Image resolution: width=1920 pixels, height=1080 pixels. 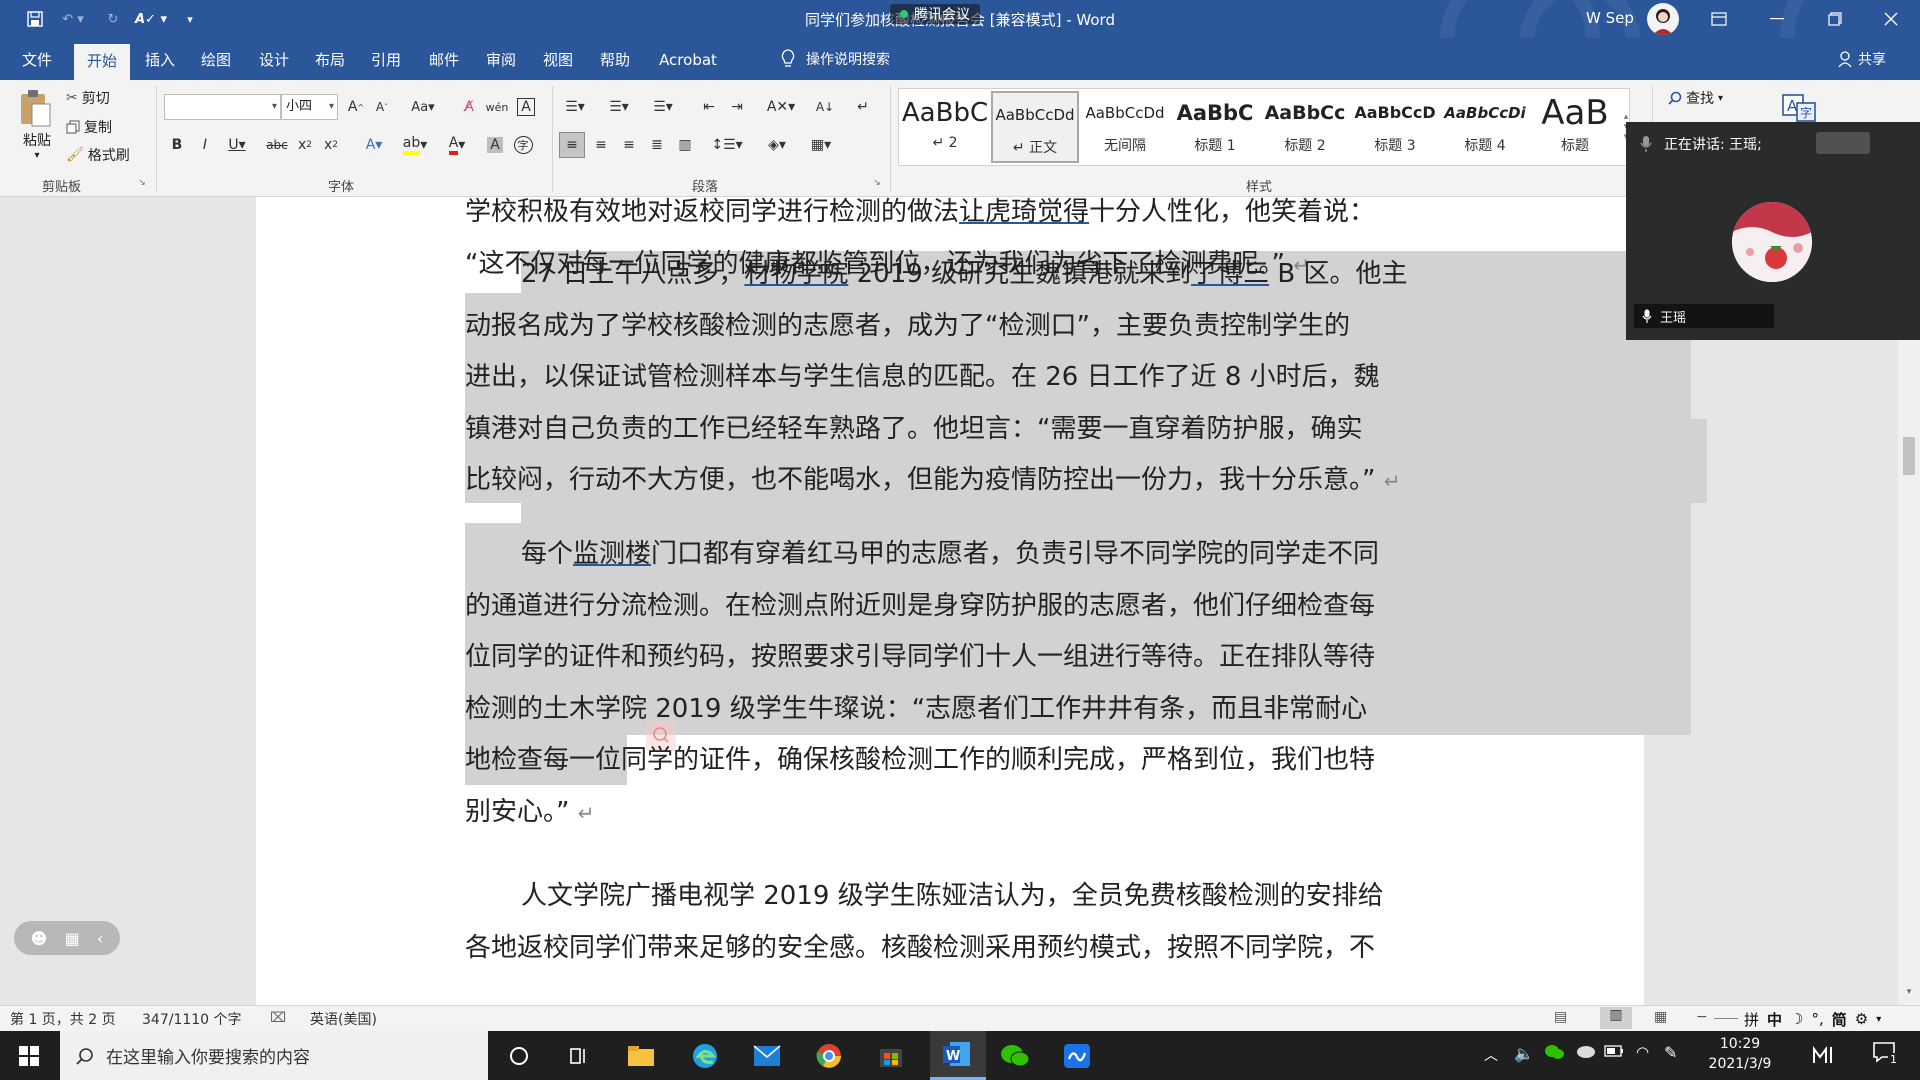 I want to click on ime-moon-icon: ☽, so click(x=1796, y=1019).